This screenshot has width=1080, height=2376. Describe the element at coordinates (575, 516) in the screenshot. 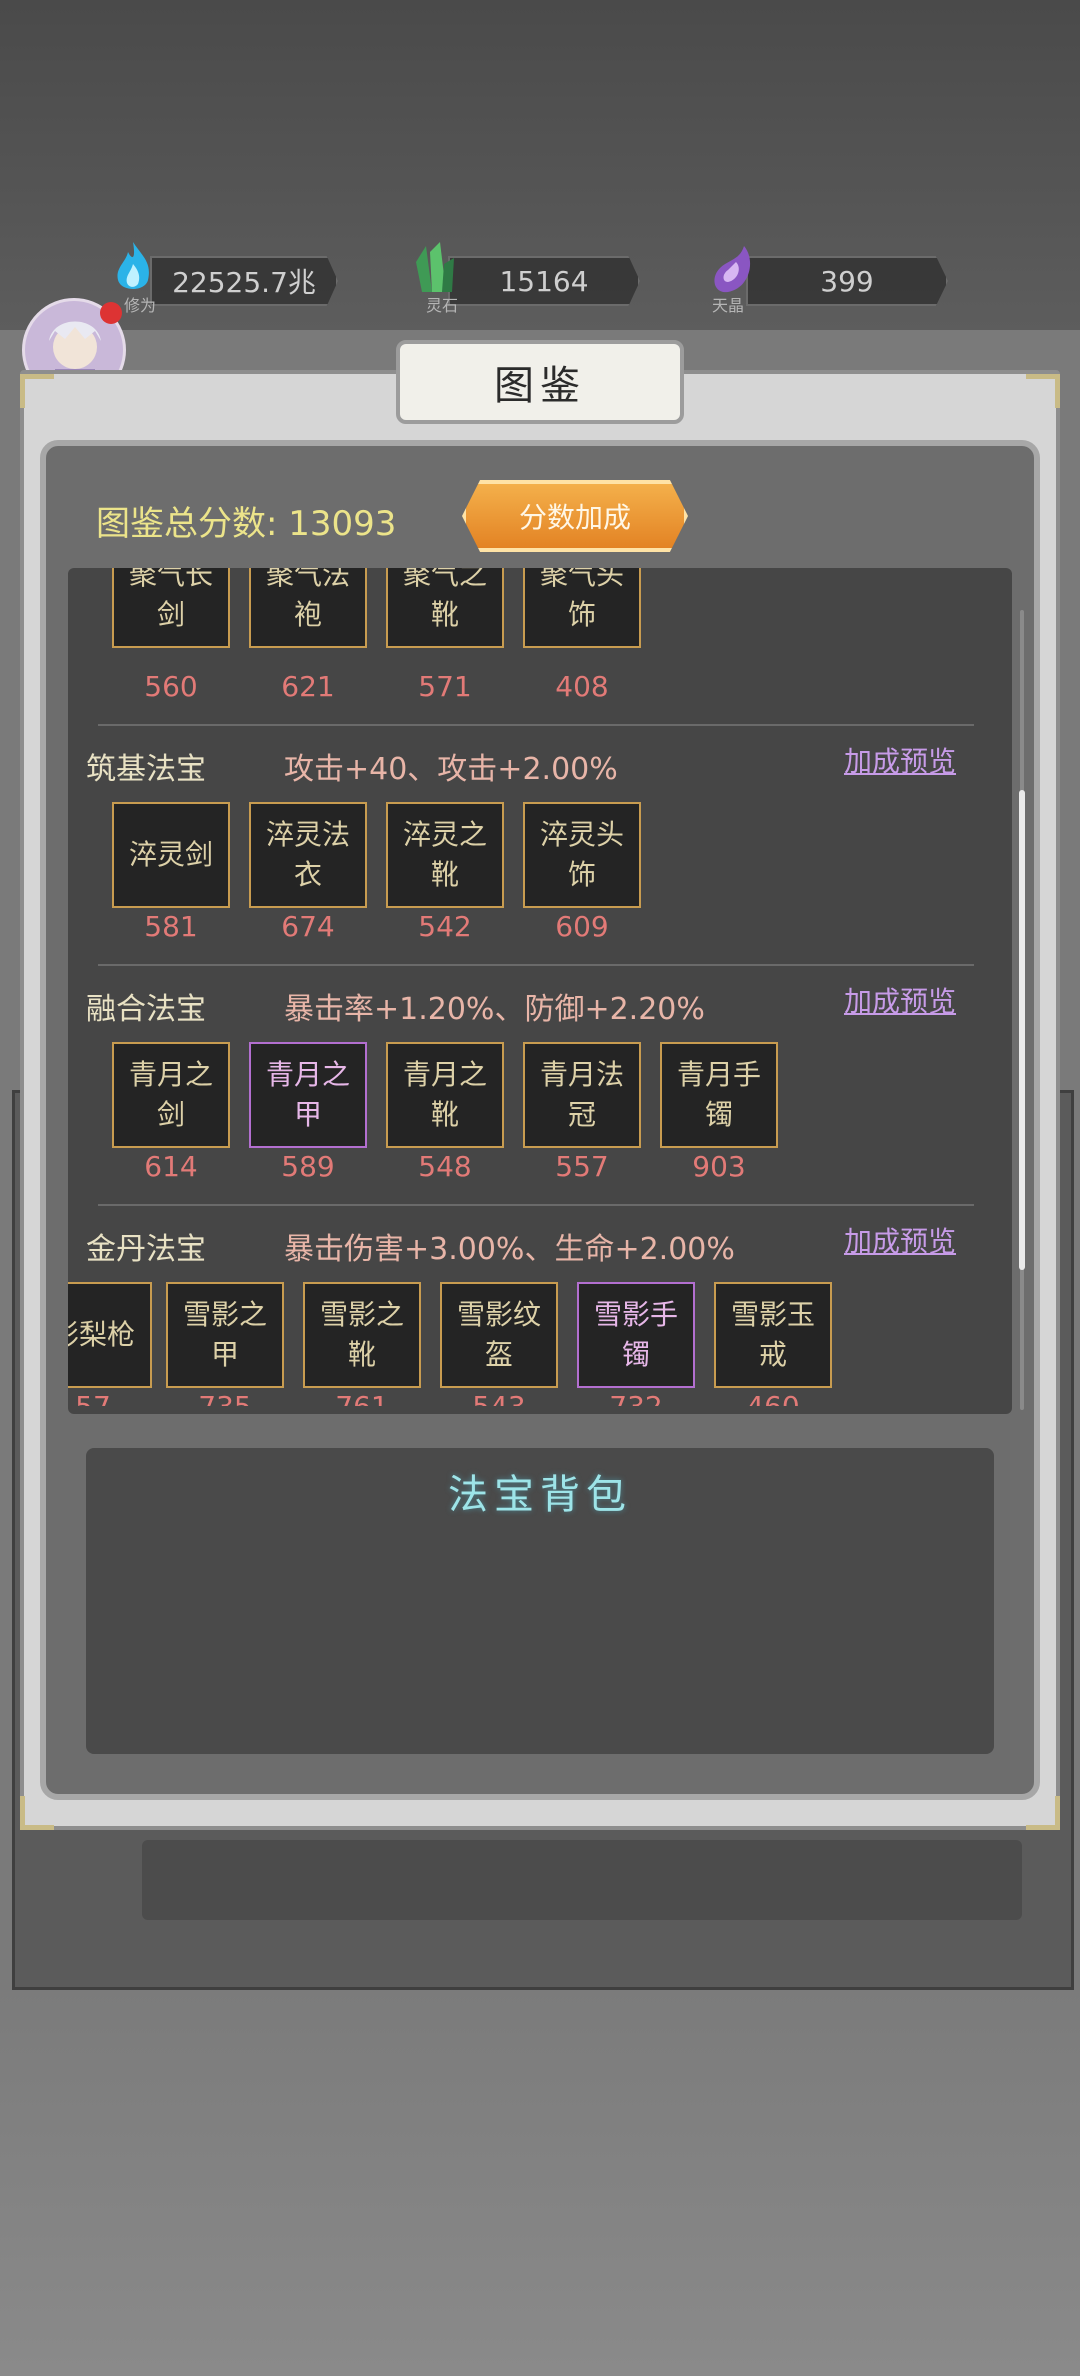

I see `score-bonus-button: 分数加成` at that location.